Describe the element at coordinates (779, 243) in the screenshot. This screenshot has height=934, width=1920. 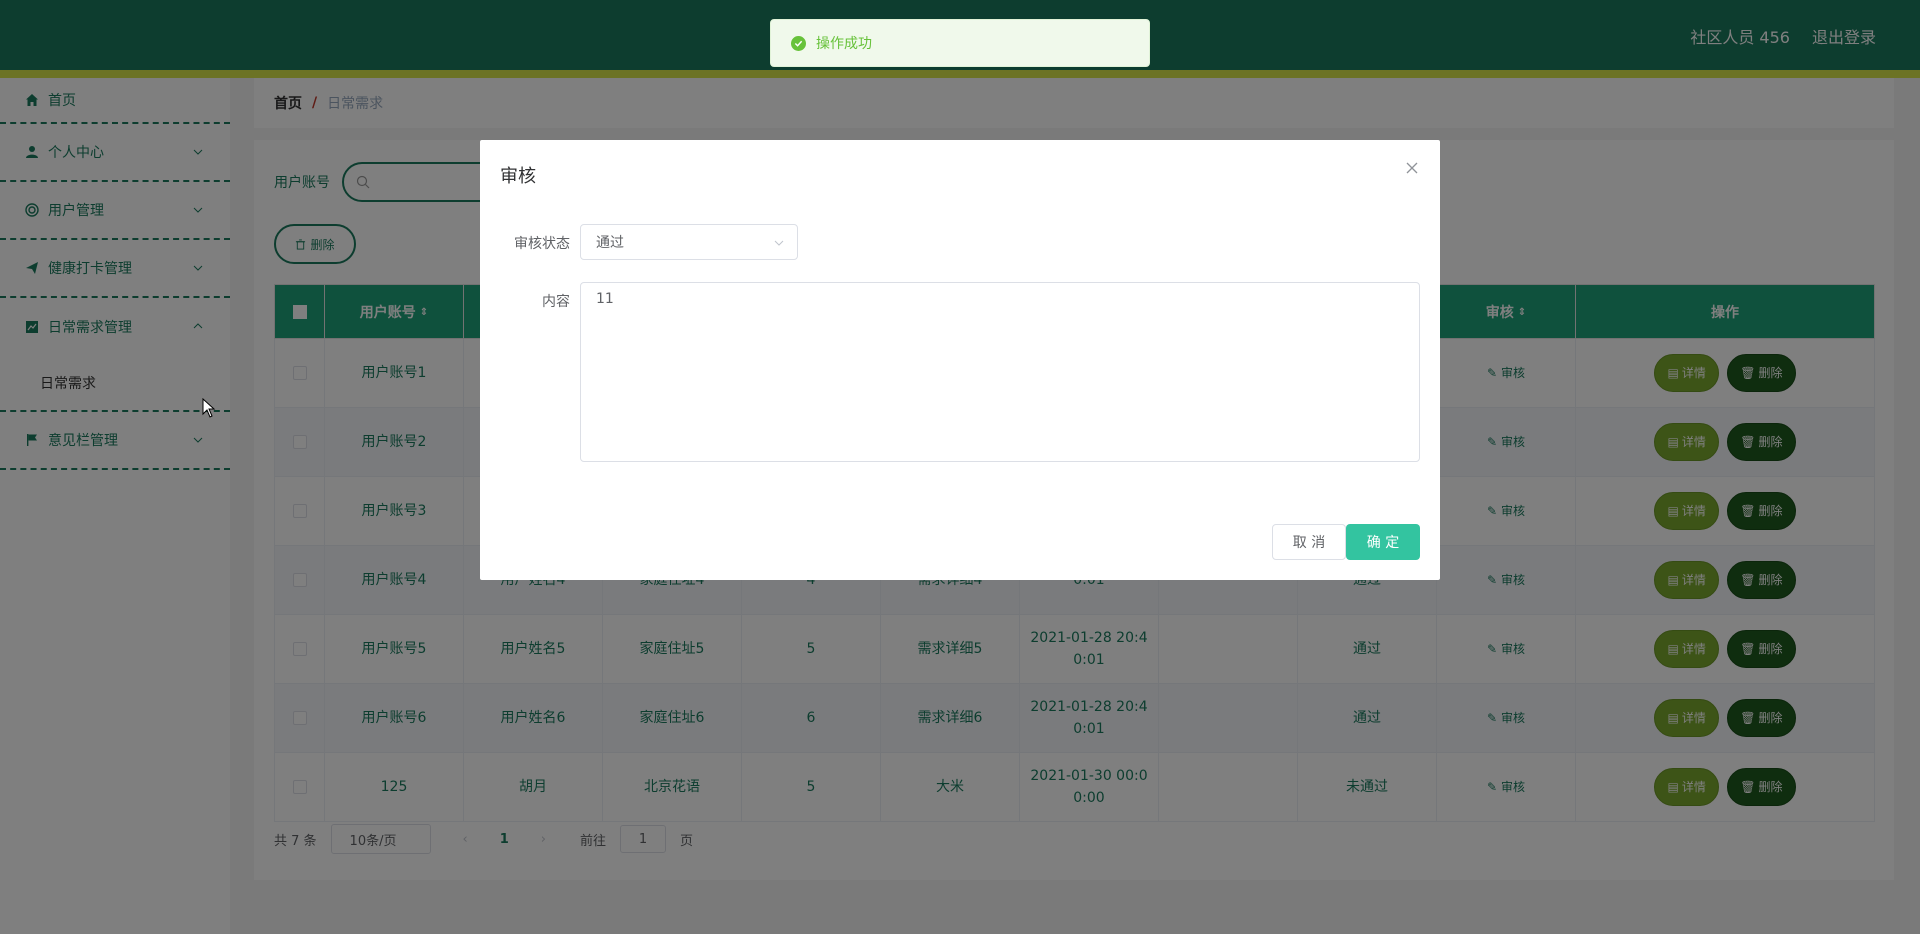
I see `chevron-down-icon` at that location.